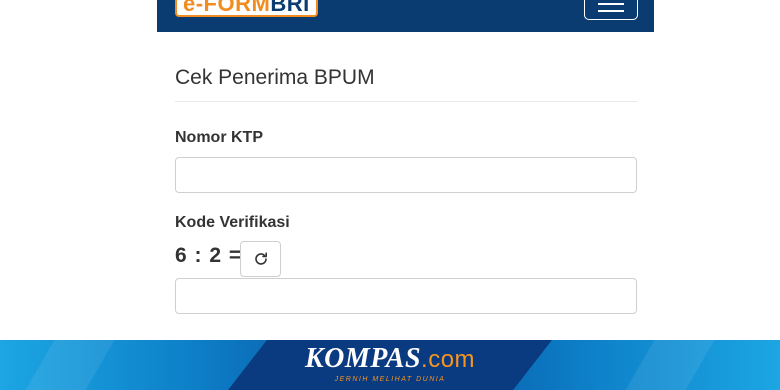  I want to click on kompas-banner: KOMPAS.com JERNIH MELIHAT DUNIA, so click(390, 365).